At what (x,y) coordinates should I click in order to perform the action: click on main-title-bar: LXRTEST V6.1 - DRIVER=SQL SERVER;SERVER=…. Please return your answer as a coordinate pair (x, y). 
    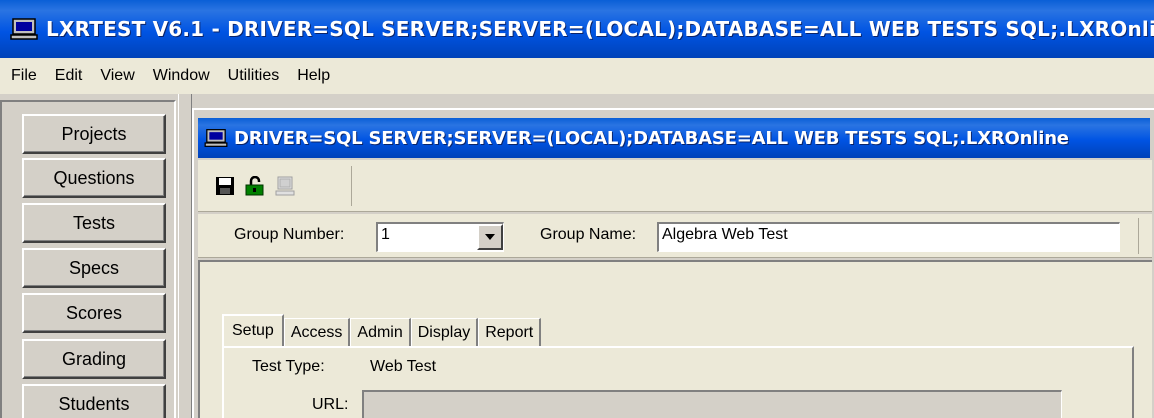
    Looking at the image, I should click on (577, 29).